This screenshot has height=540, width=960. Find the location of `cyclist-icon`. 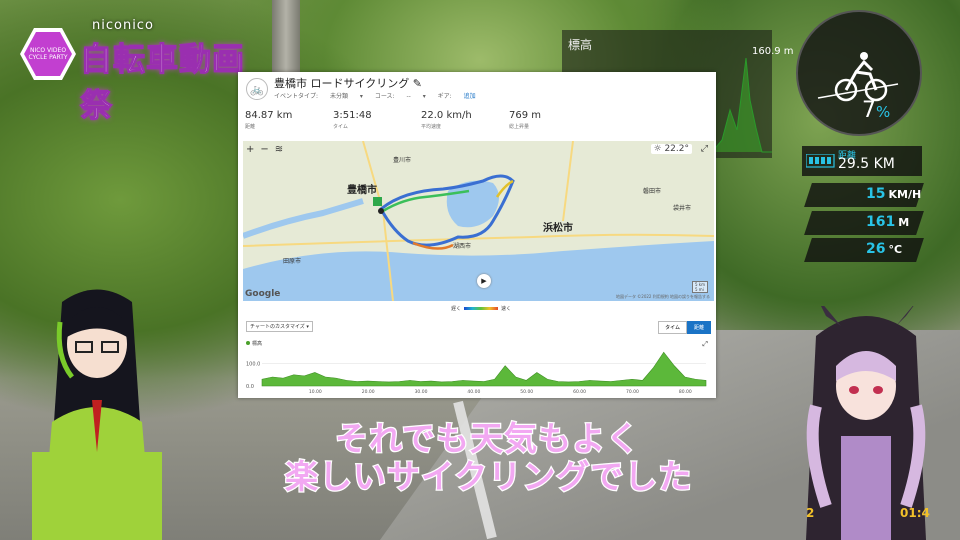

cyclist-icon is located at coordinates (858, 77).